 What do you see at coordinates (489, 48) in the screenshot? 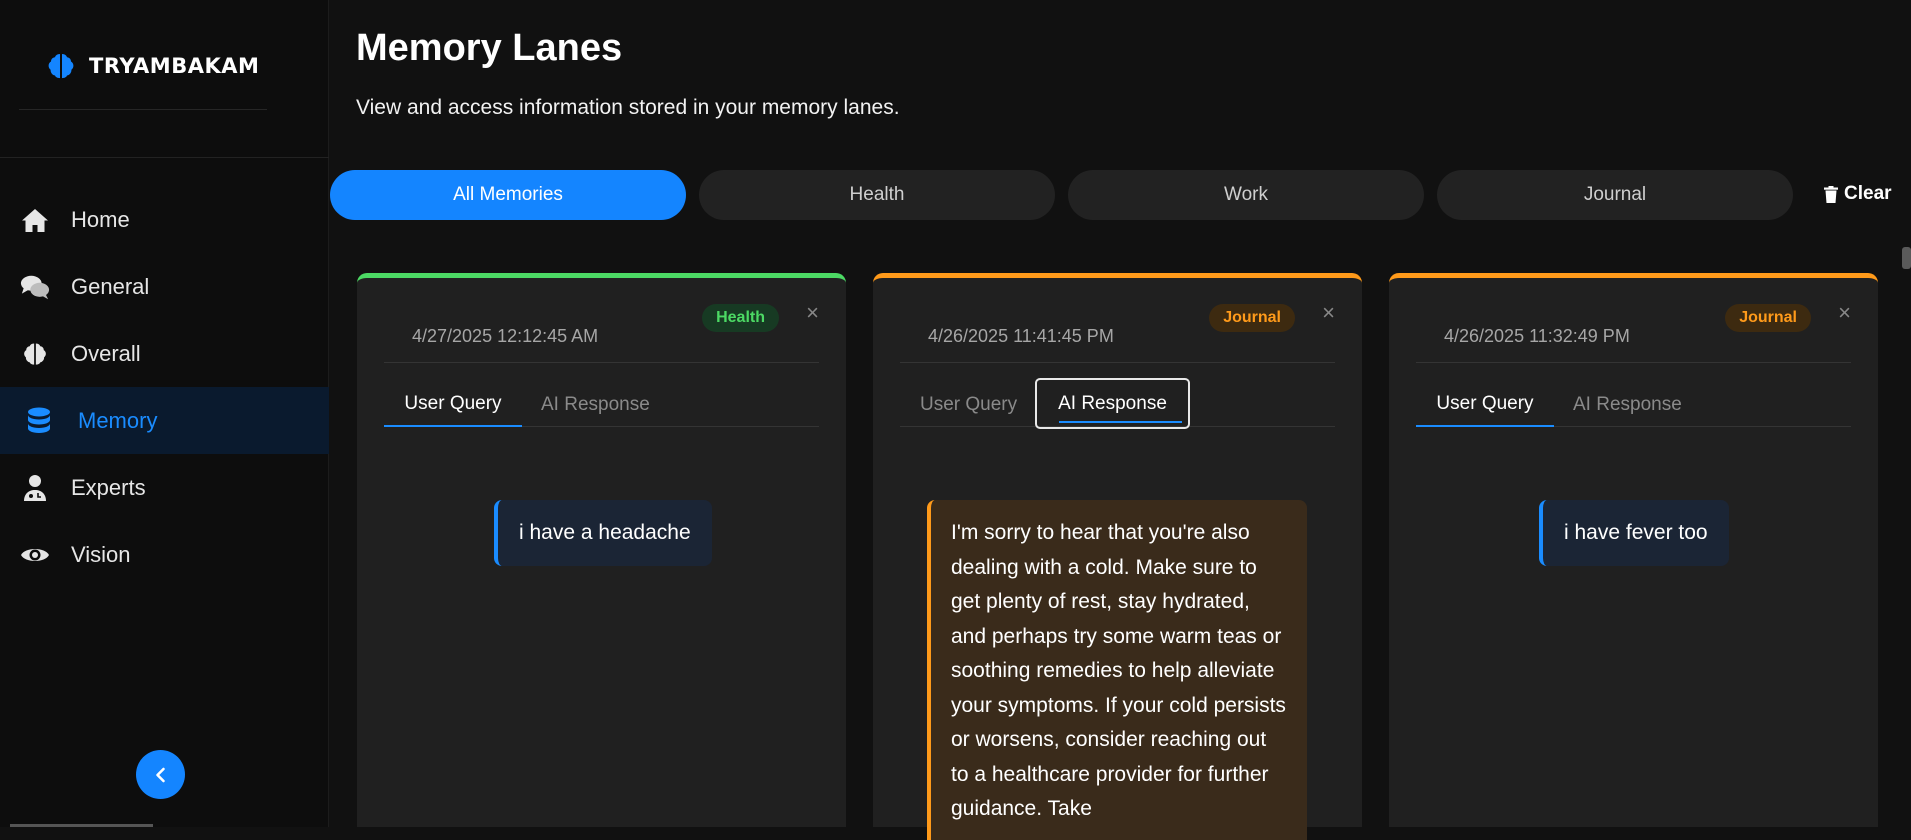
I see `page-title: Memory Lanes` at bounding box center [489, 48].